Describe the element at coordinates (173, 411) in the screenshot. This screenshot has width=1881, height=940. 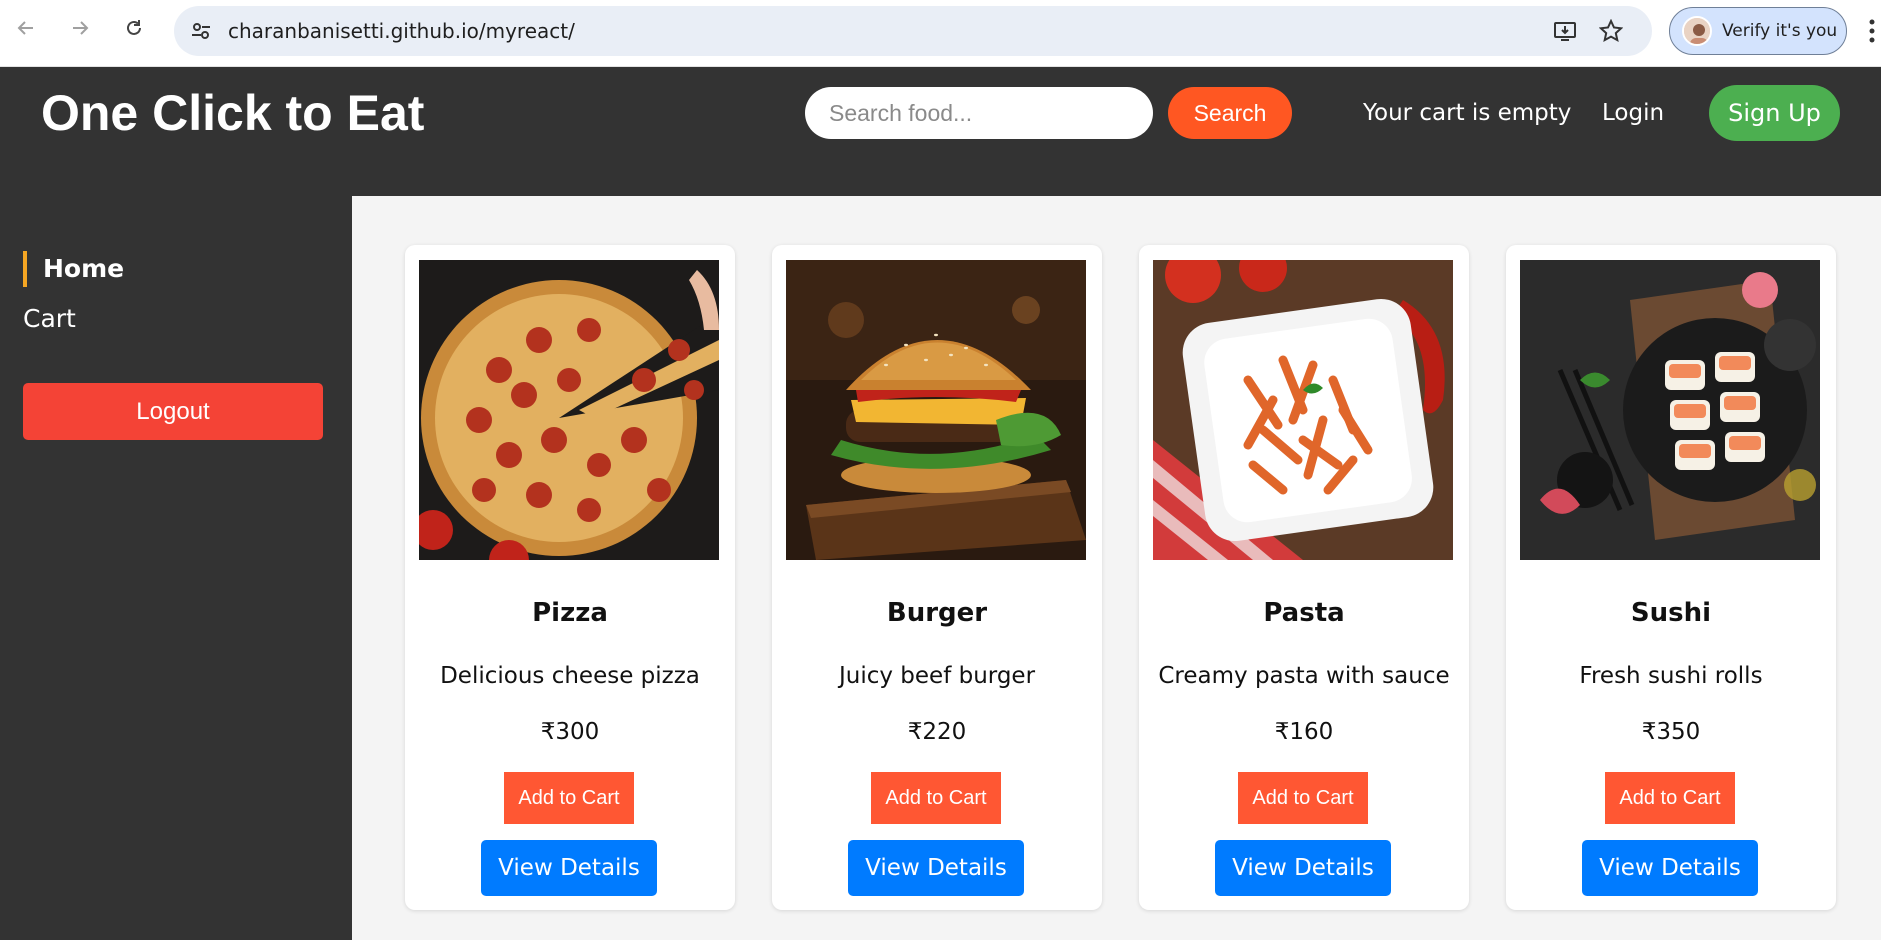
I see `logout-button: Logout` at that location.